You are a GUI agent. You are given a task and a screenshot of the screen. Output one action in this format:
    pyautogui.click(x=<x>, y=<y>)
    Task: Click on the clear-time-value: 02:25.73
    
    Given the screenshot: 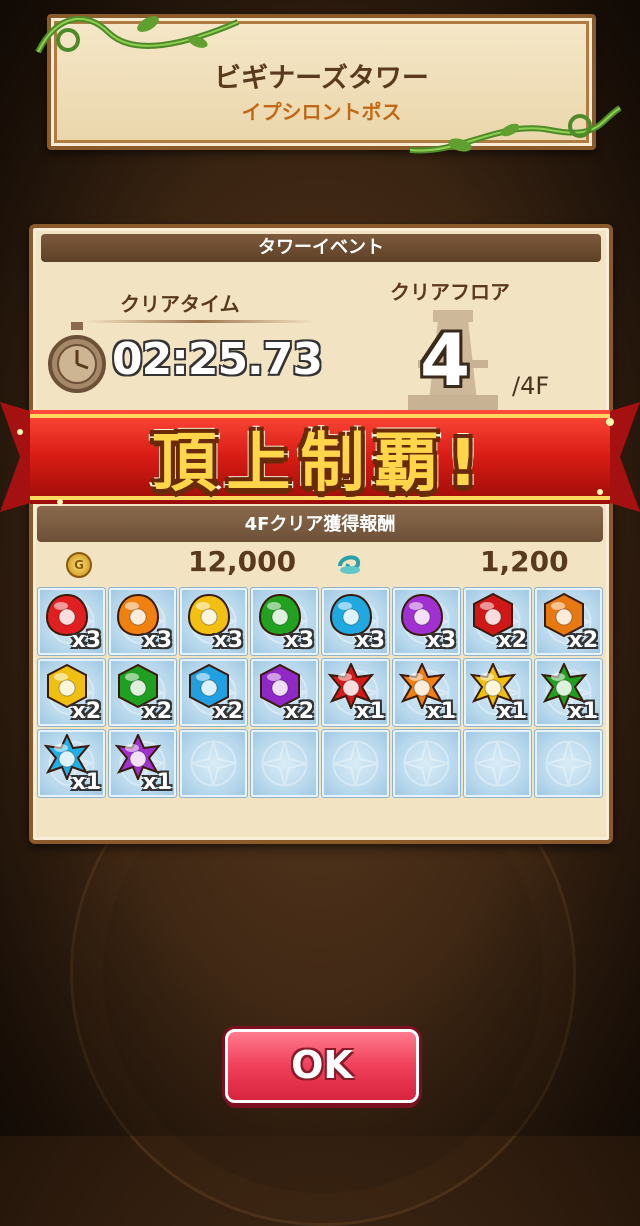 What is the action you would take?
    pyautogui.click(x=217, y=359)
    